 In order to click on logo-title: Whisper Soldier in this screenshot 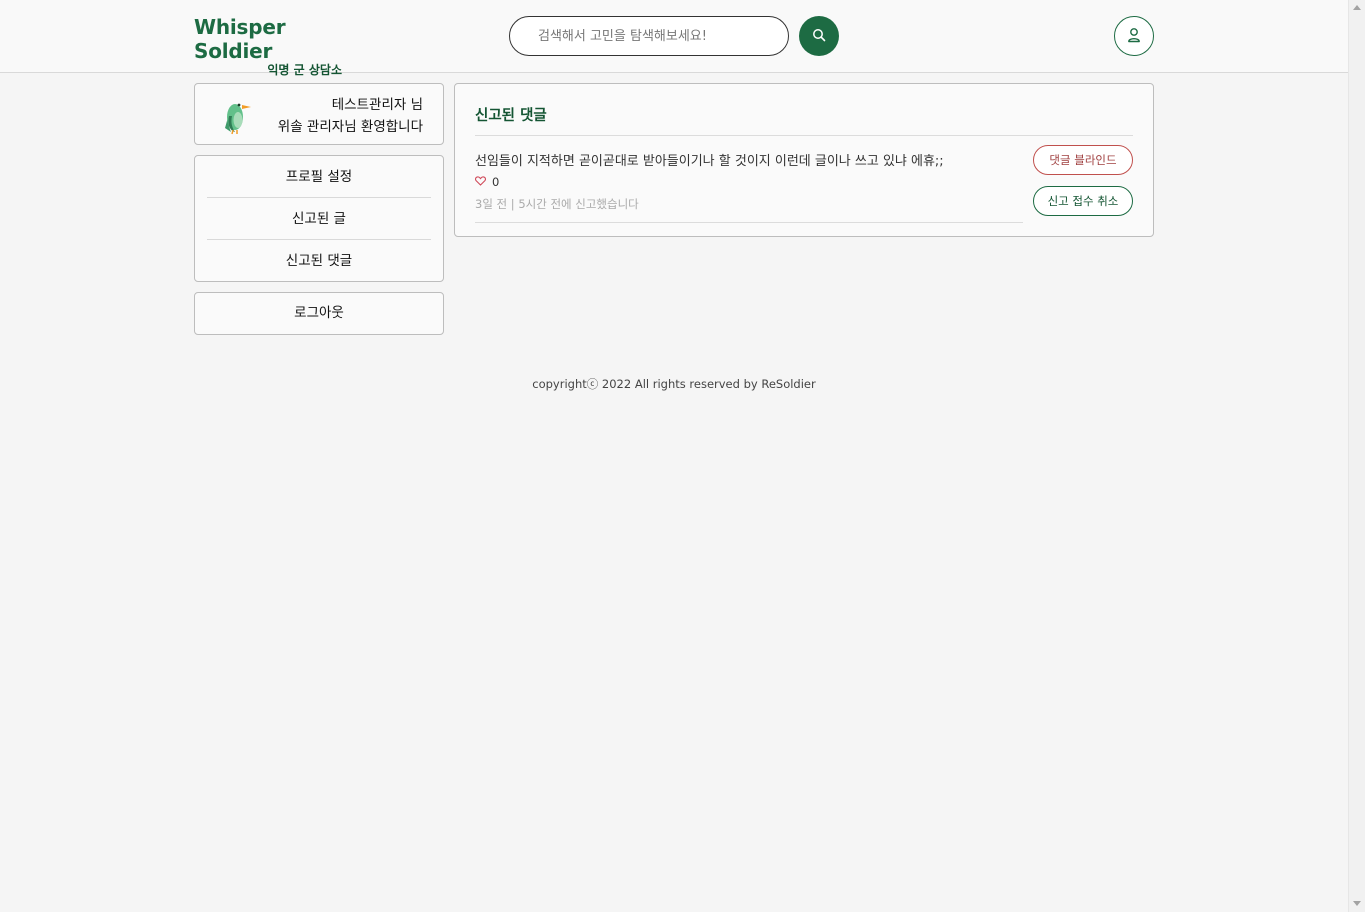, I will do `click(240, 39)`.